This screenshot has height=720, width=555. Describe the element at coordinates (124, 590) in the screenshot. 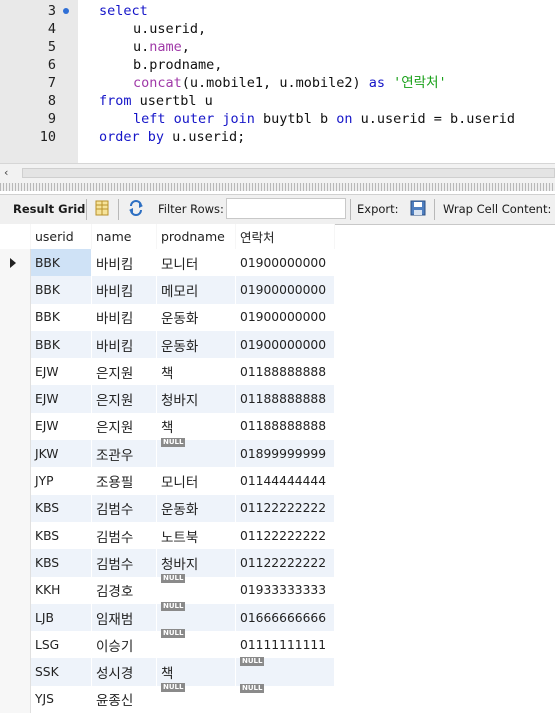

I see `cell-name: 김경호` at that location.